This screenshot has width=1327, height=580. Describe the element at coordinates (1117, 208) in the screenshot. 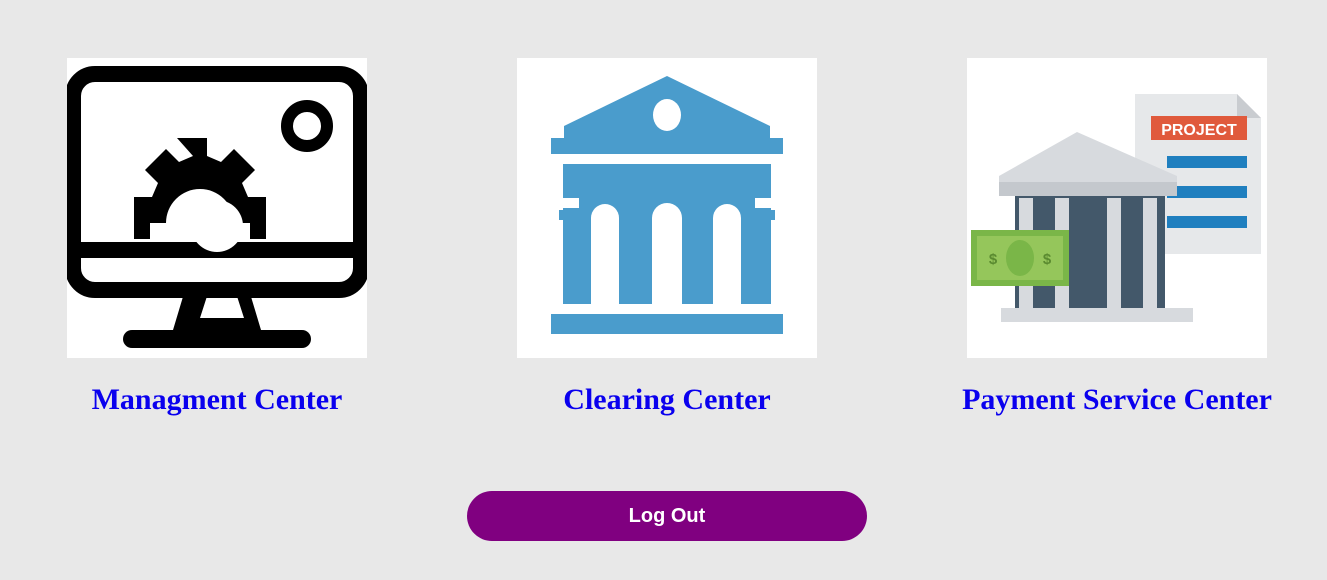

I see `bank-payment-project-icon: PROJECT $ $` at that location.